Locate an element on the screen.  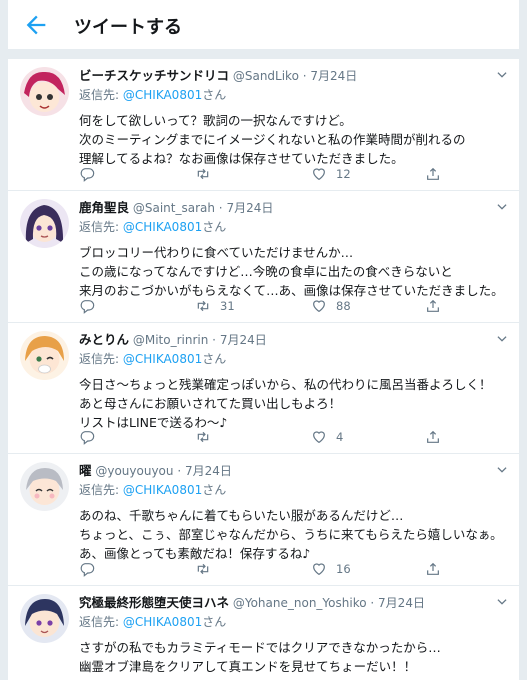
like-count: 12 is located at coordinates (343, 174).